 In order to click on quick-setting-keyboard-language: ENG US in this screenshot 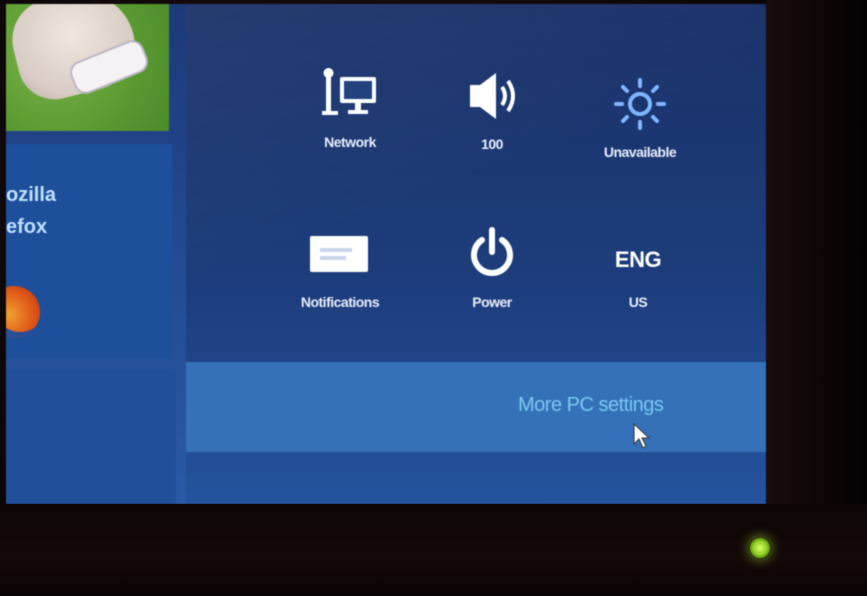, I will do `click(638, 270)`.